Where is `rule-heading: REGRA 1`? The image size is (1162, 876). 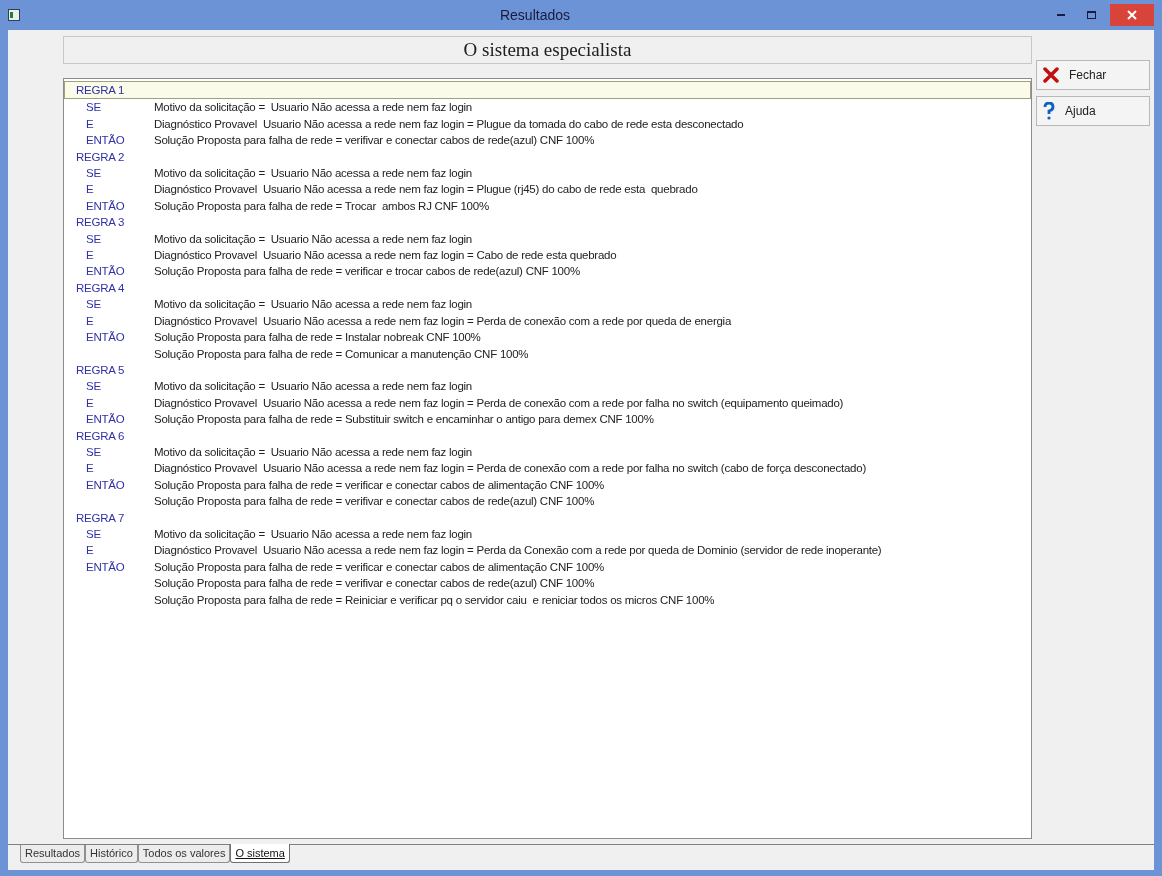
rule-heading: REGRA 1 is located at coordinates (547, 90).